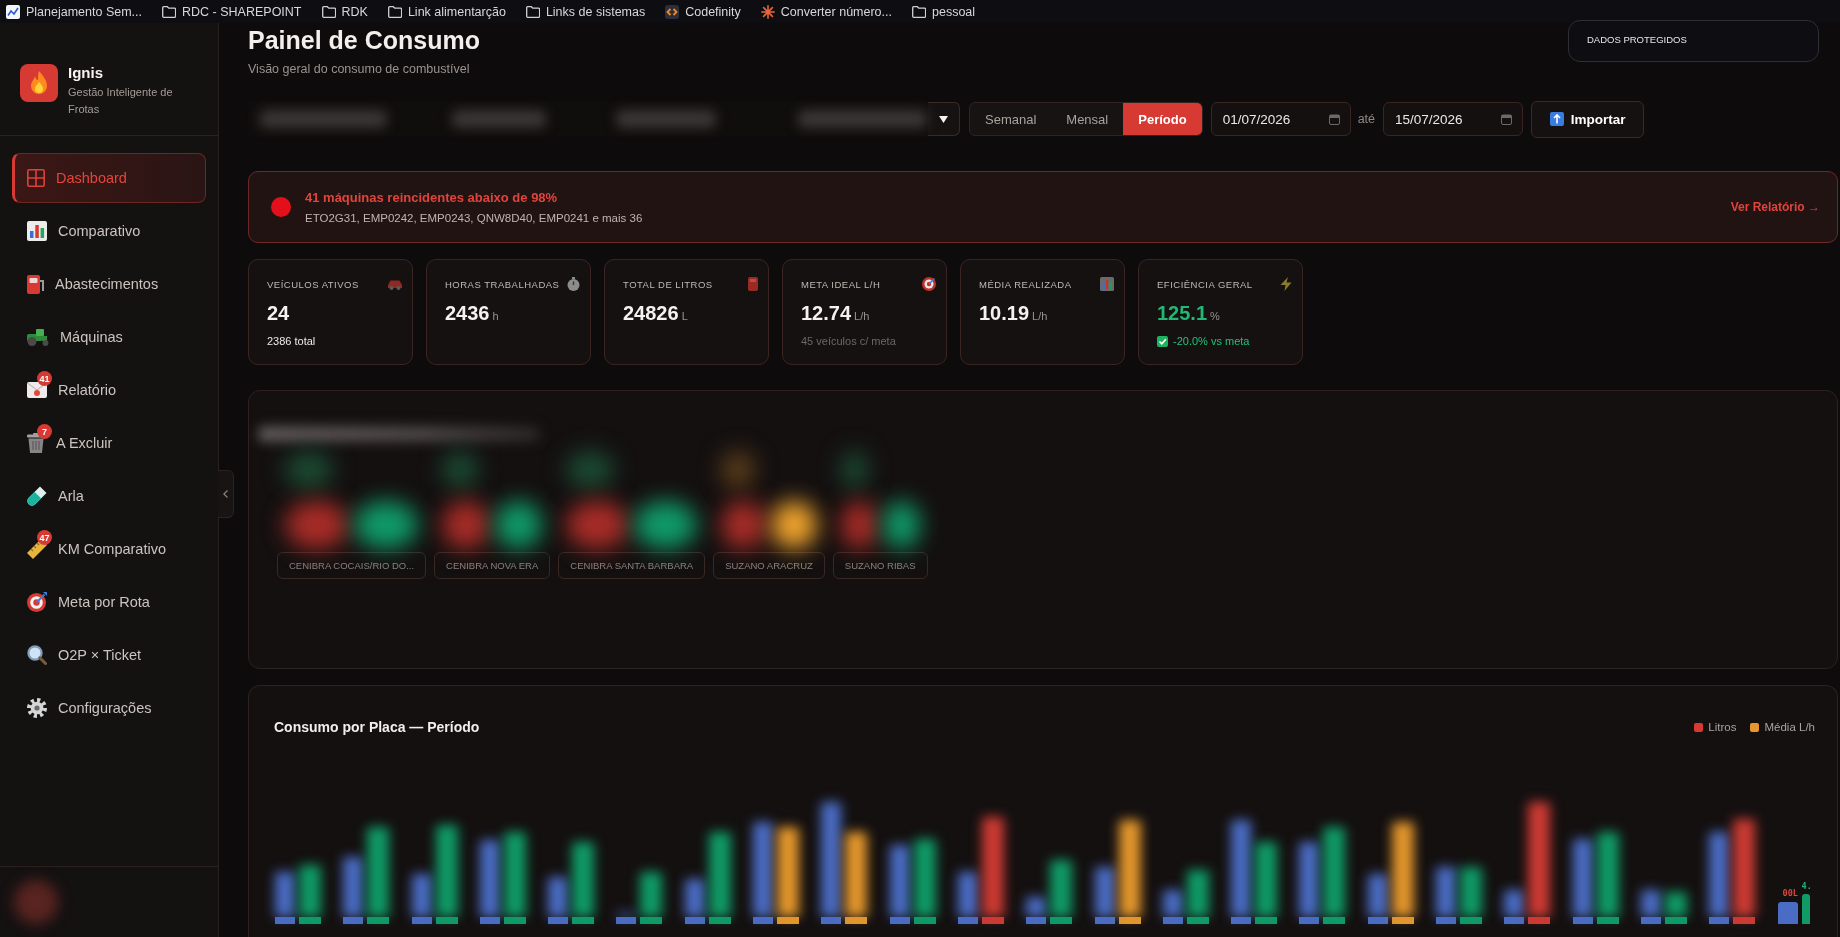 The image size is (1840, 937). I want to click on legend-label: Litros, so click(1722, 727).